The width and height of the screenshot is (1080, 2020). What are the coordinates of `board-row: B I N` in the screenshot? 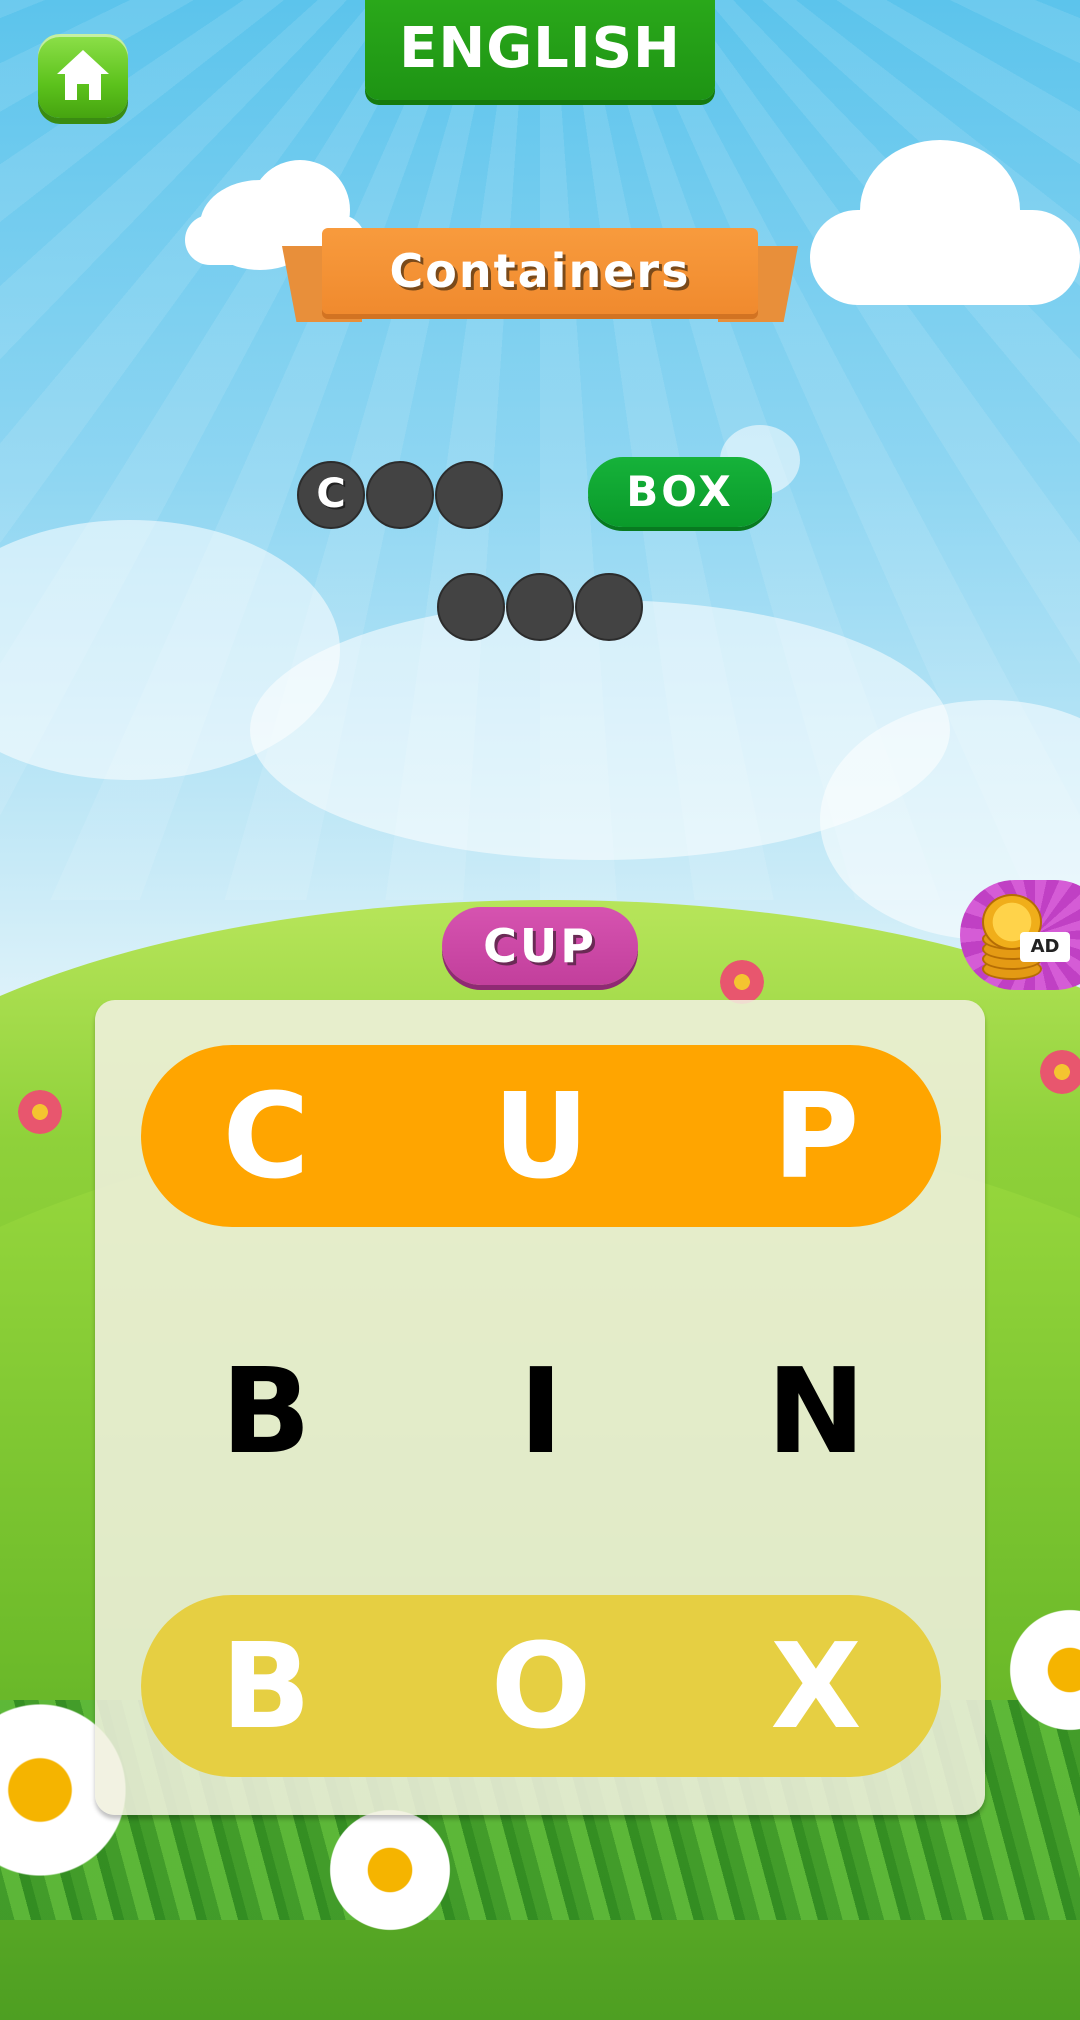 It's located at (541, 1411).